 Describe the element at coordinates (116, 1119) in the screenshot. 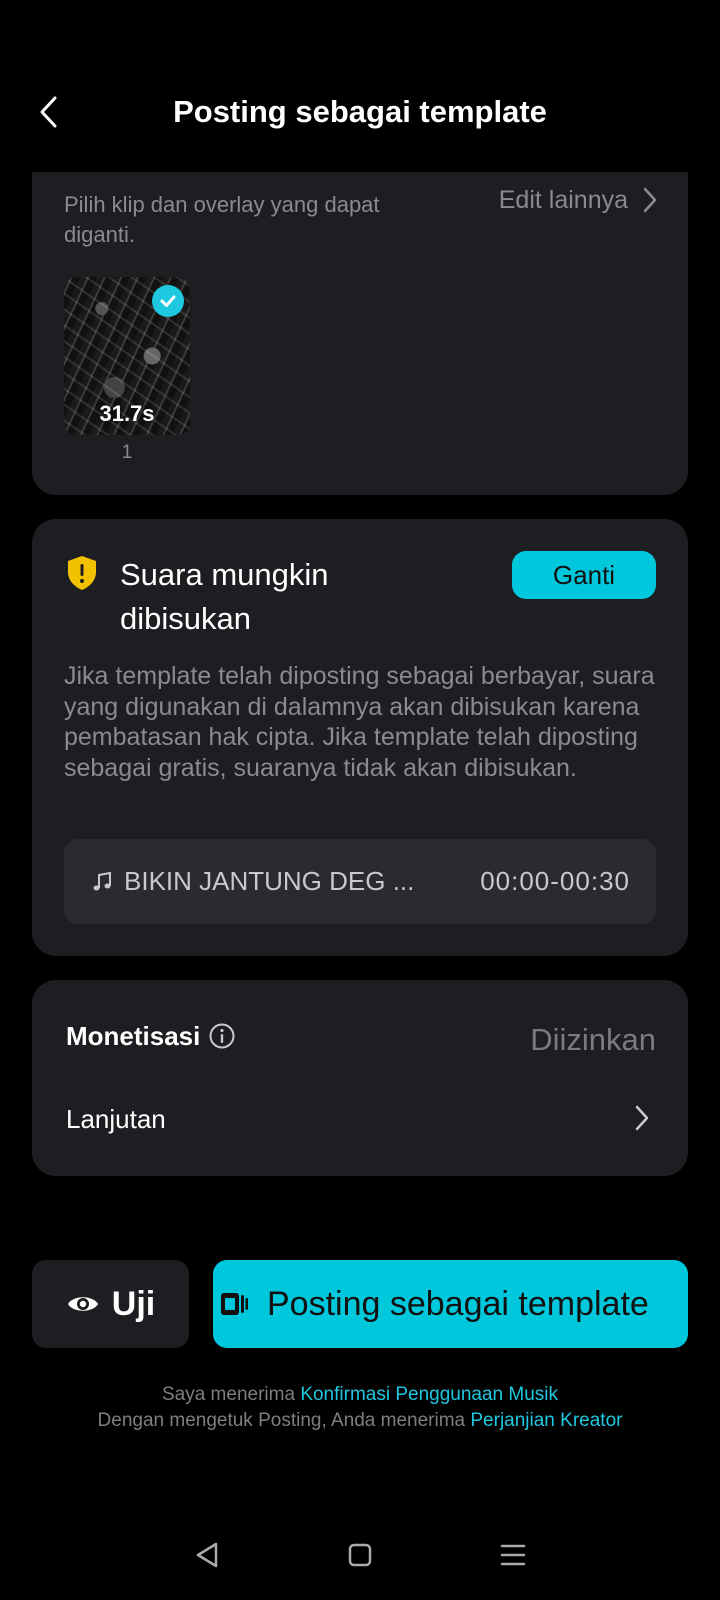

I see `advanced-settings-label: Lanjutan` at that location.